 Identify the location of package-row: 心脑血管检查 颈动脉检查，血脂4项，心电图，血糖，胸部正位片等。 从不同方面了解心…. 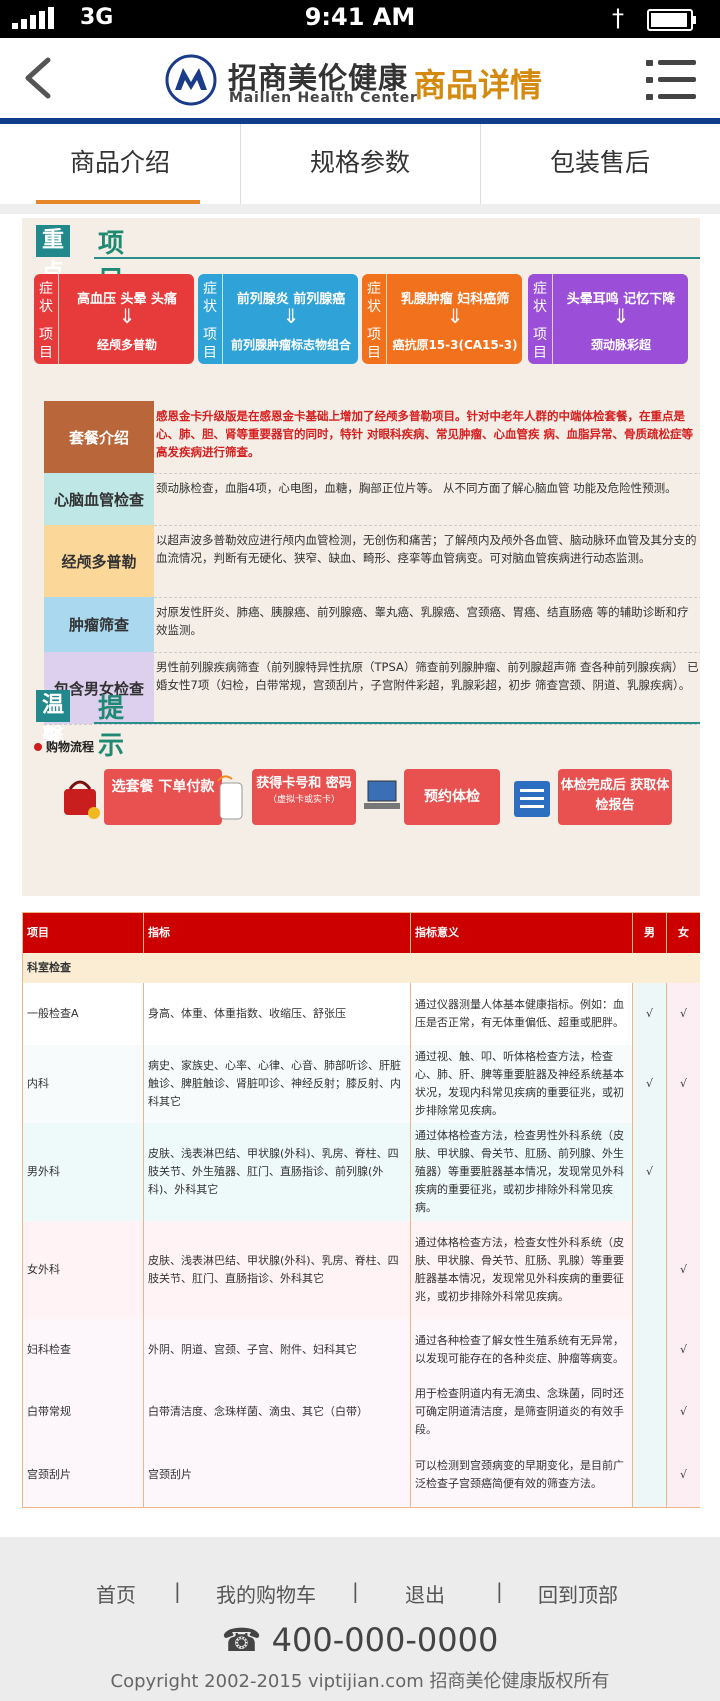
(372, 499).